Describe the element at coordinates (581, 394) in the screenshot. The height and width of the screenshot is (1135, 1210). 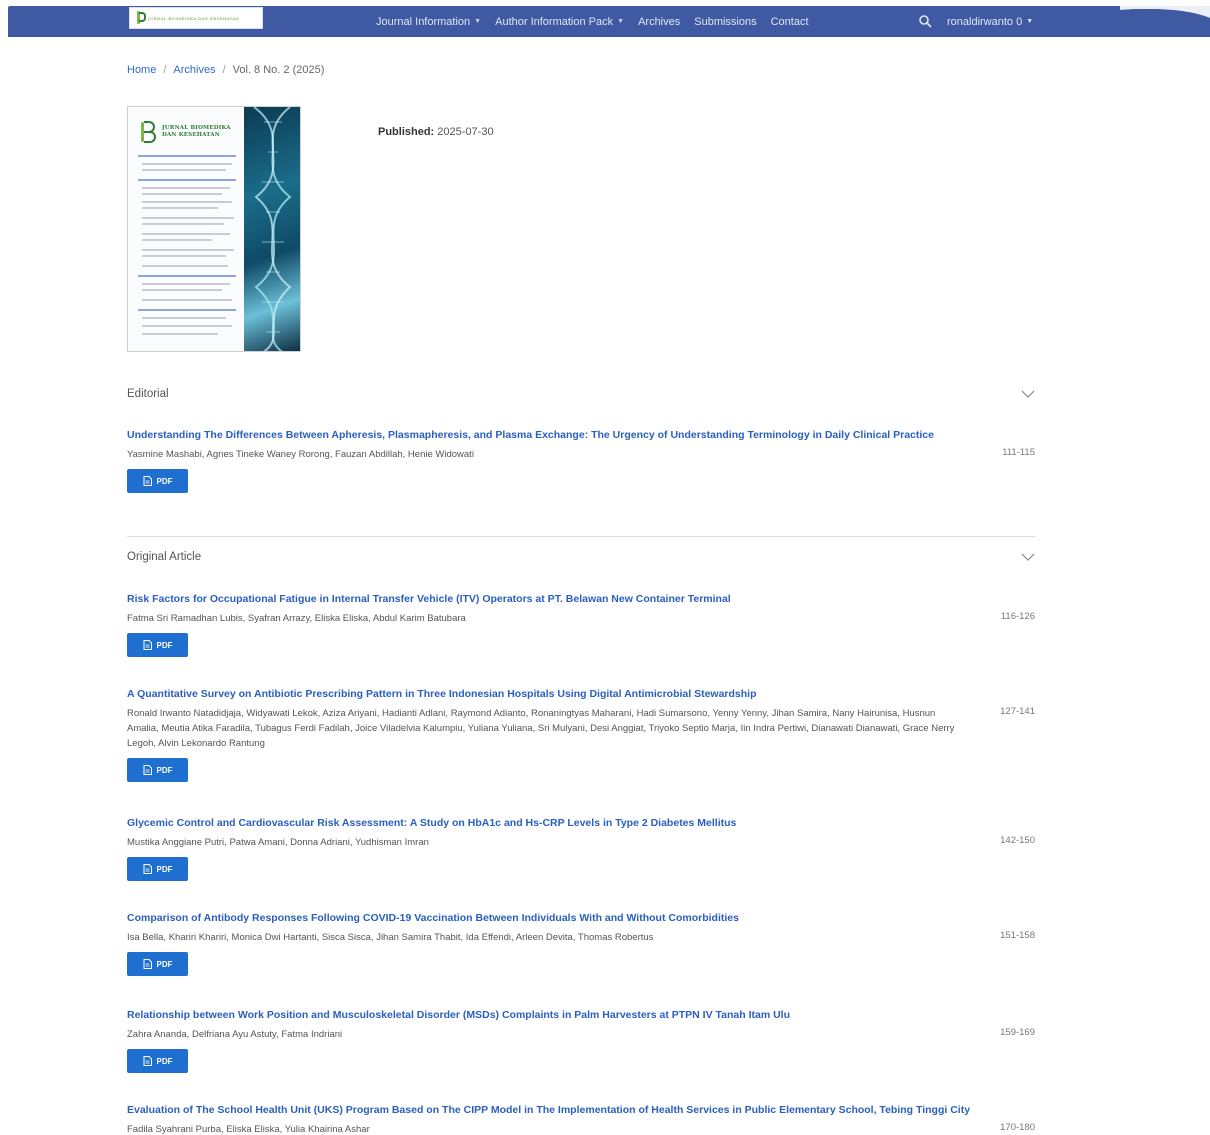
I see `section-header-editorial: Editorial` at that location.